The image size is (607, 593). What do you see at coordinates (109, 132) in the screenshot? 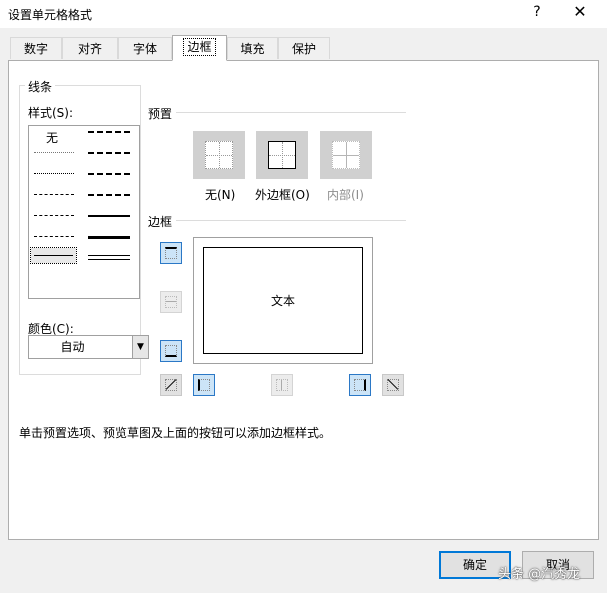
I see `line-style-med-dash-dot-dot` at bounding box center [109, 132].